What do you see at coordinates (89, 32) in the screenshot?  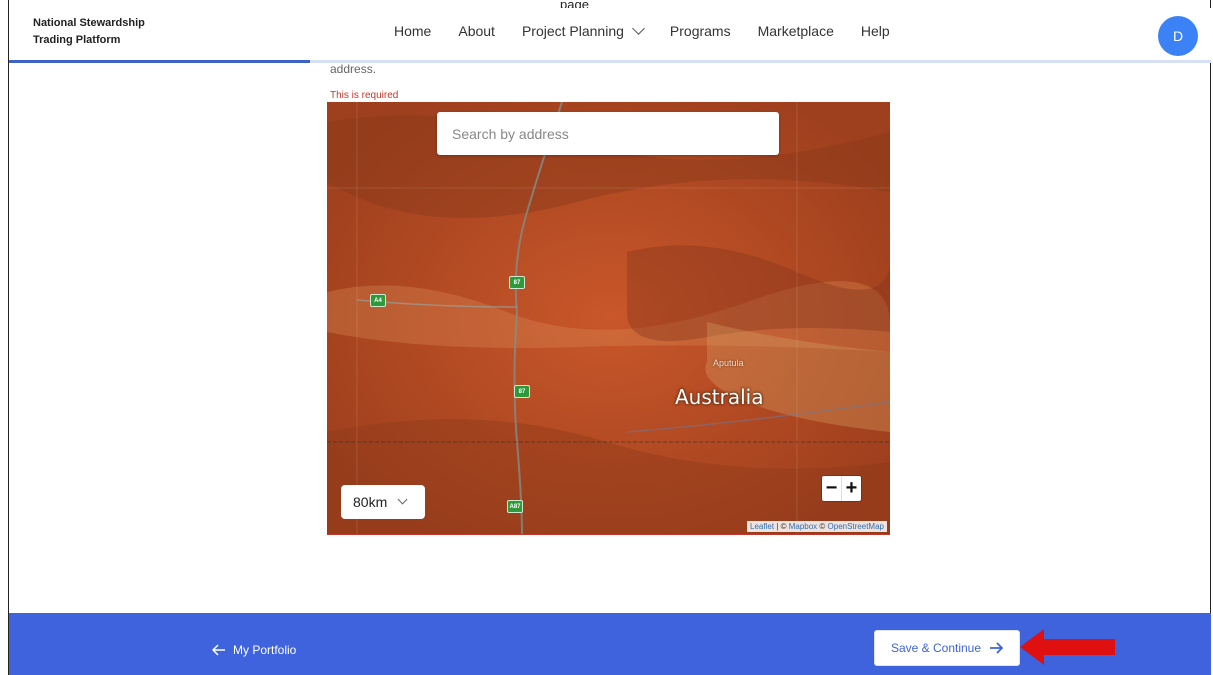 I see `brand-logo: National Stewardship Trading Platform` at bounding box center [89, 32].